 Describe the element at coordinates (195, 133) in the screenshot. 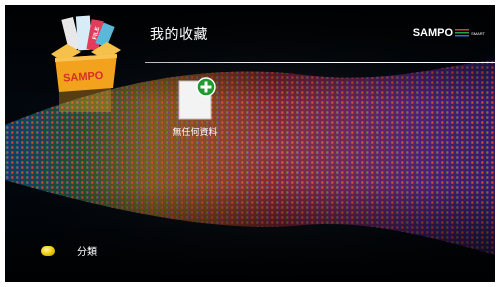

I see `empty-message: 無任何資料` at that location.